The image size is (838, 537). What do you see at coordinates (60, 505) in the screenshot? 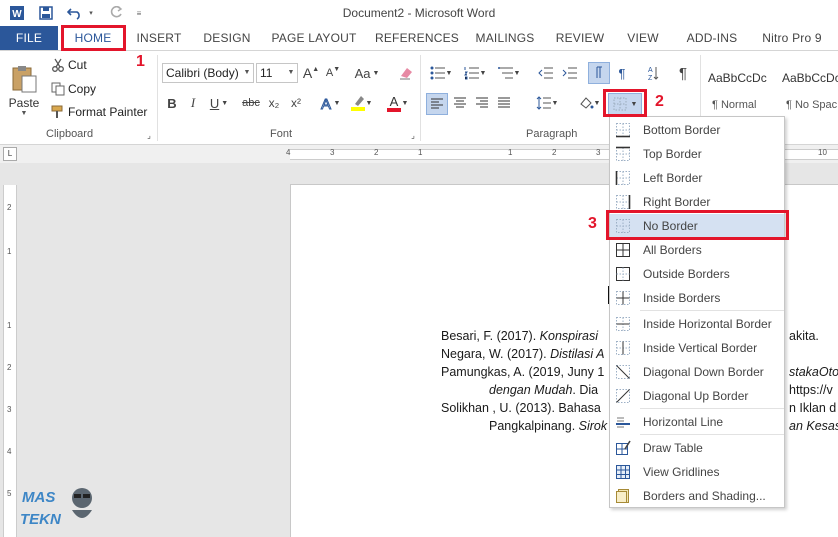
I see `watermark-logo: MAS TEKN` at bounding box center [60, 505].